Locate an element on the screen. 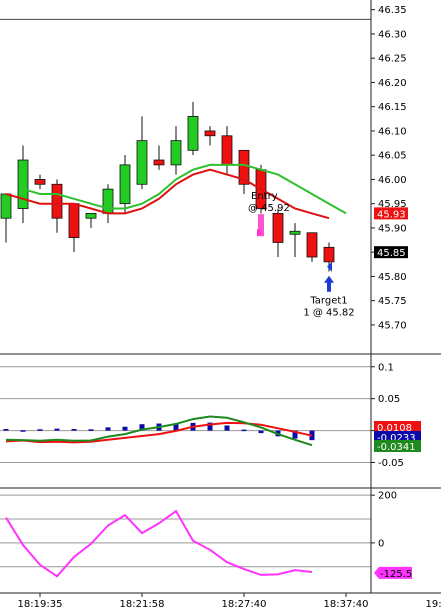 The image size is (441, 609). ma-price-badge-text: 45.93 is located at coordinates (391, 214).